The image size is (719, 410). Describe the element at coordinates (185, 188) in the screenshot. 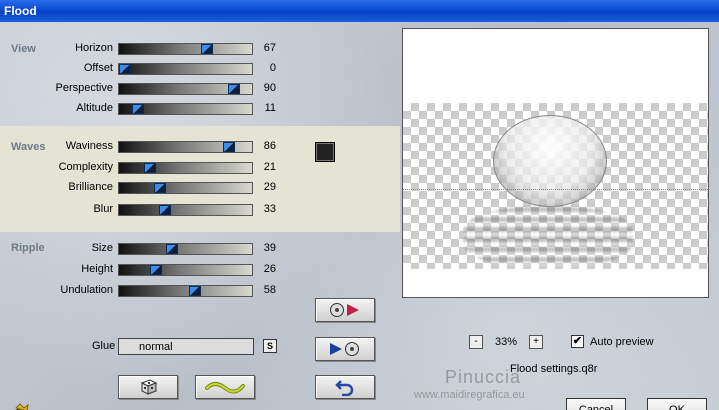

I see `slider-track-brilliance` at that location.